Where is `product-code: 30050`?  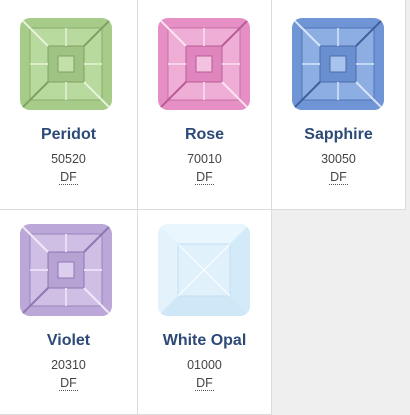
product-code: 30050 is located at coordinates (338, 159).